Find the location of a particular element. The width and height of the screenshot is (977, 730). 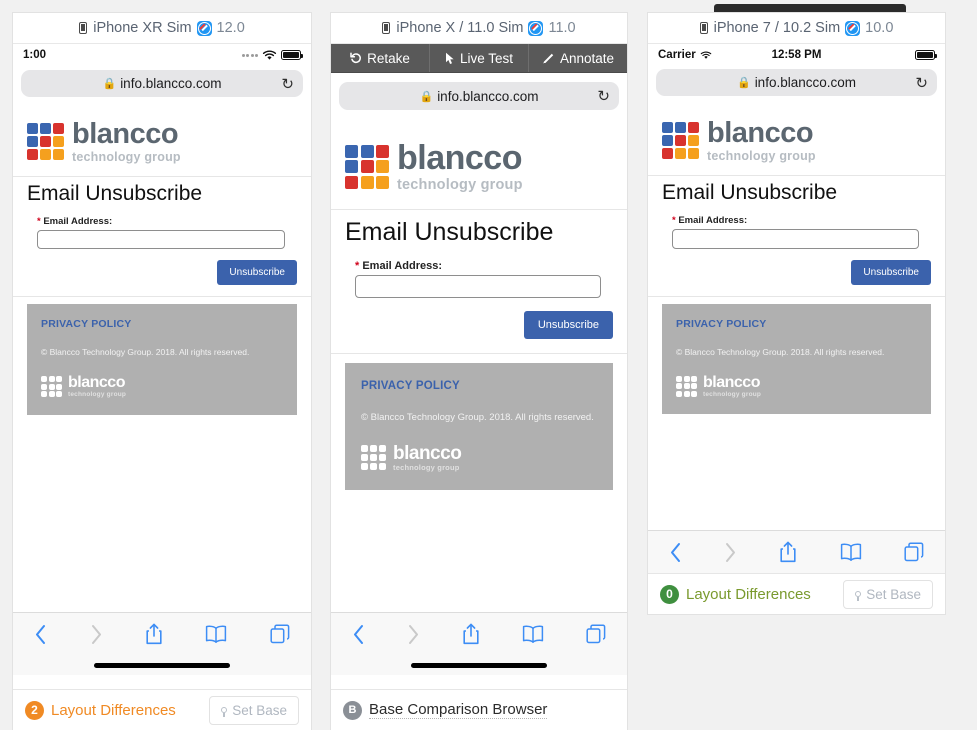

undo-icon is located at coordinates (356, 58).